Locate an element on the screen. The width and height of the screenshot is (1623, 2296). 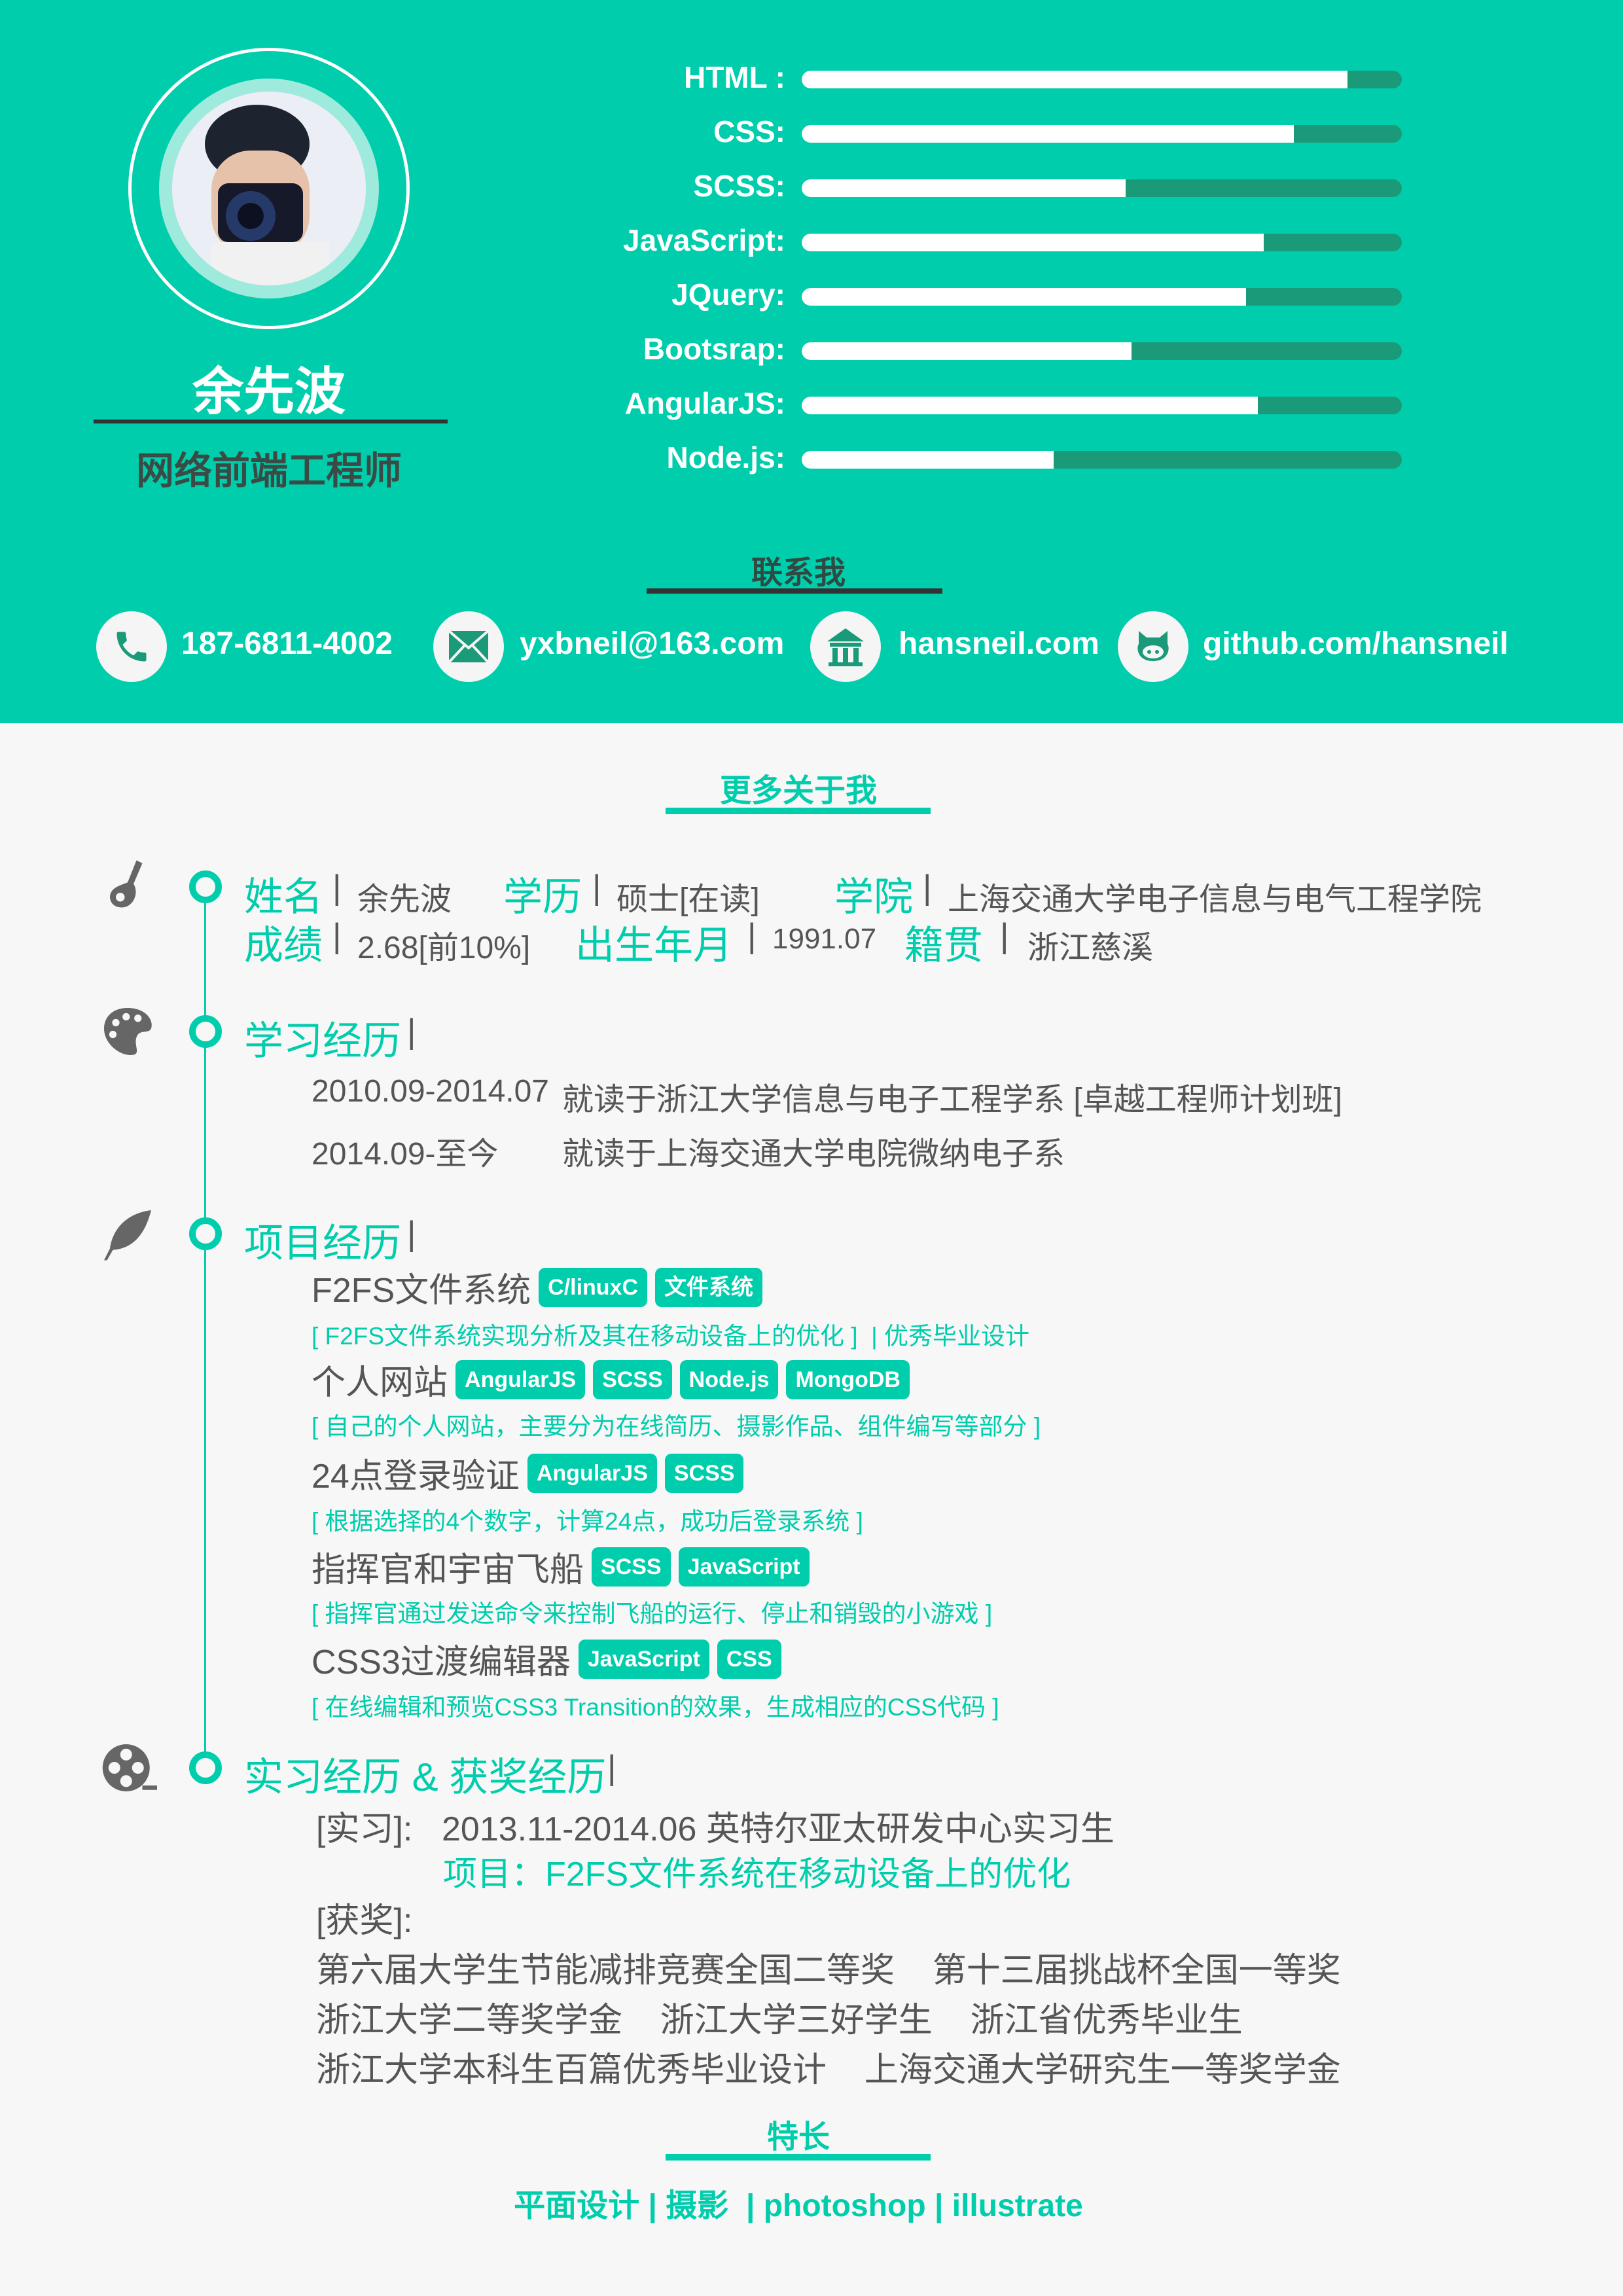
skill-label: Bootsrap: is located at coordinates (714, 349).